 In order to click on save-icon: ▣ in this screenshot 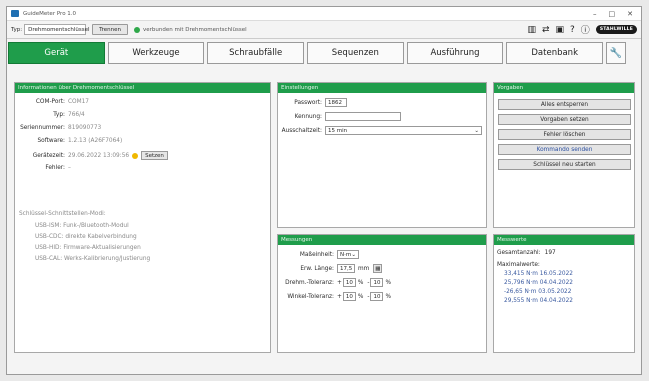, I will do `click(560, 30)`.